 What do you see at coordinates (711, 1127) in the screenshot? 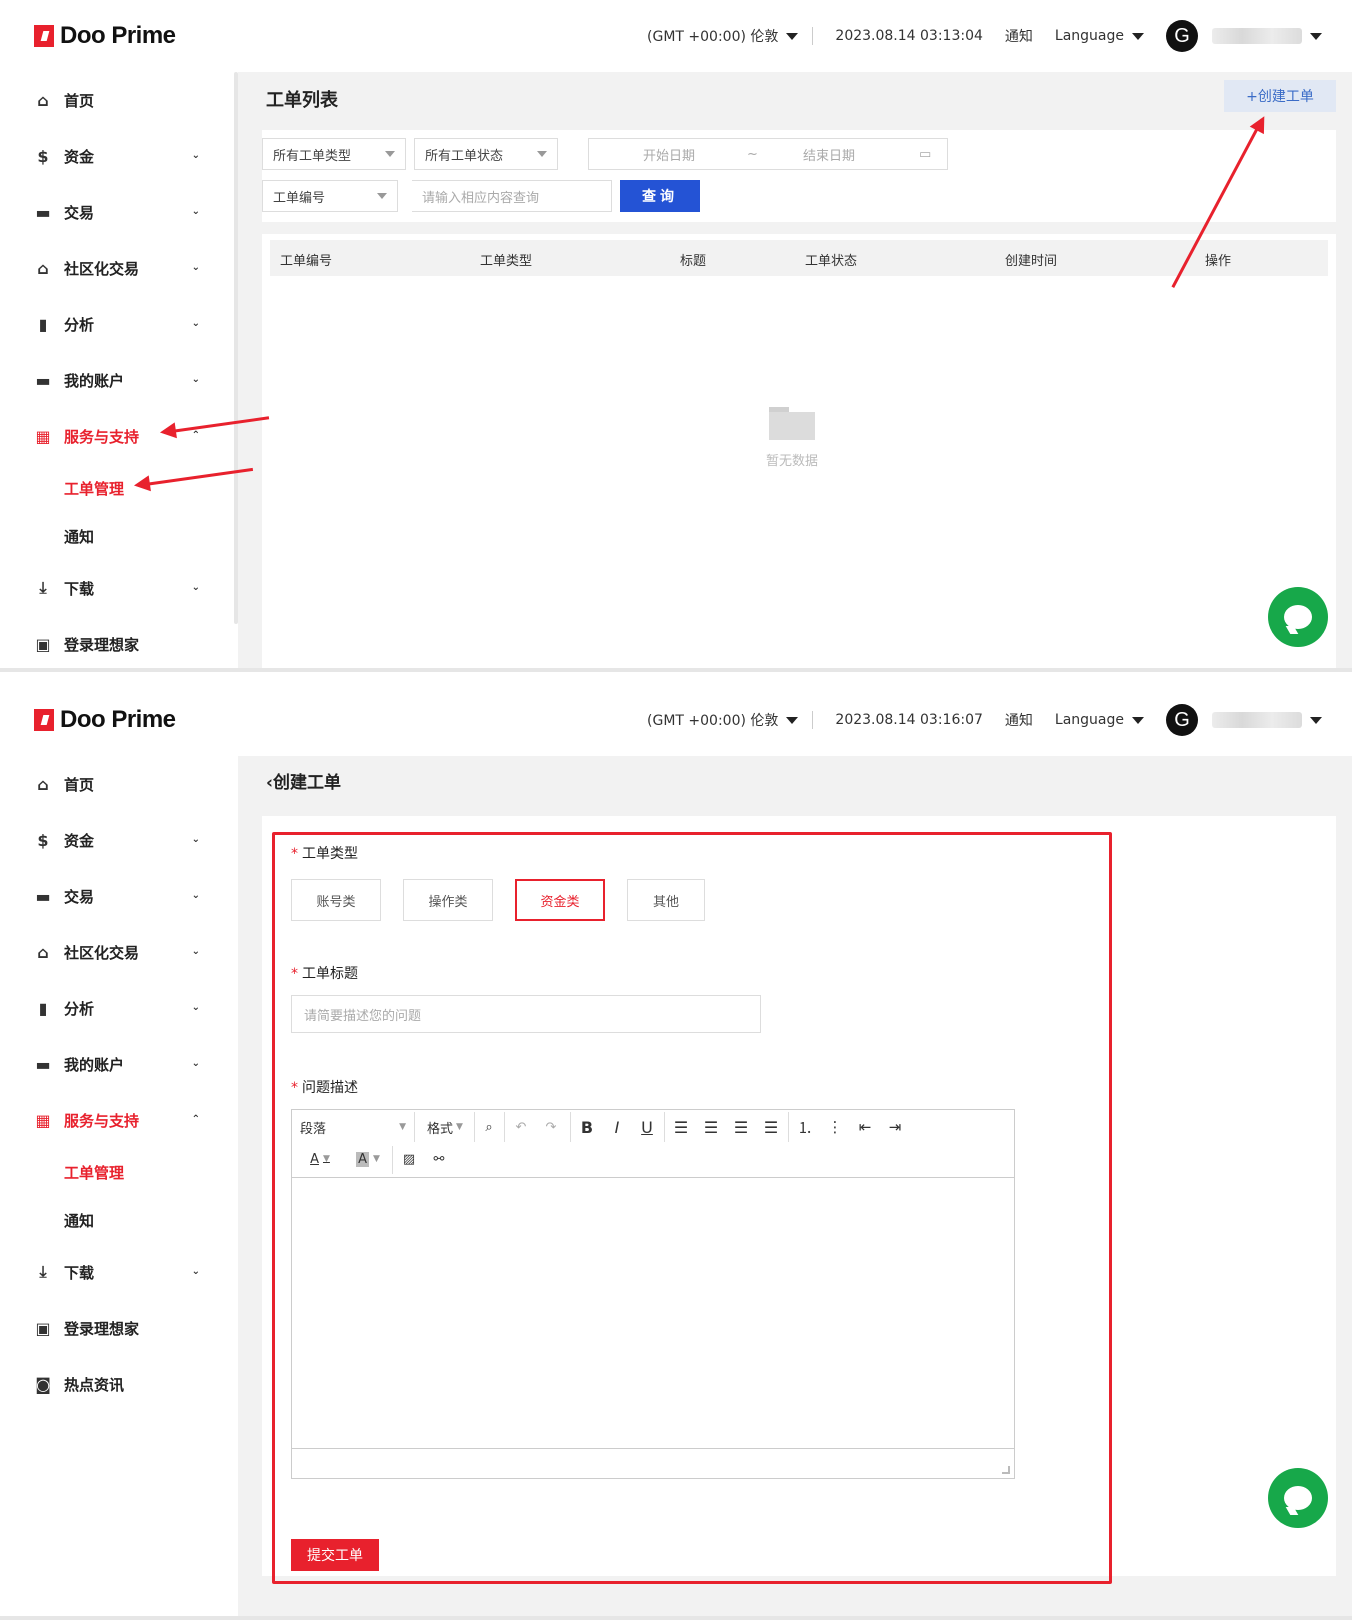
I see `align-center-icon: ☰` at bounding box center [711, 1127].